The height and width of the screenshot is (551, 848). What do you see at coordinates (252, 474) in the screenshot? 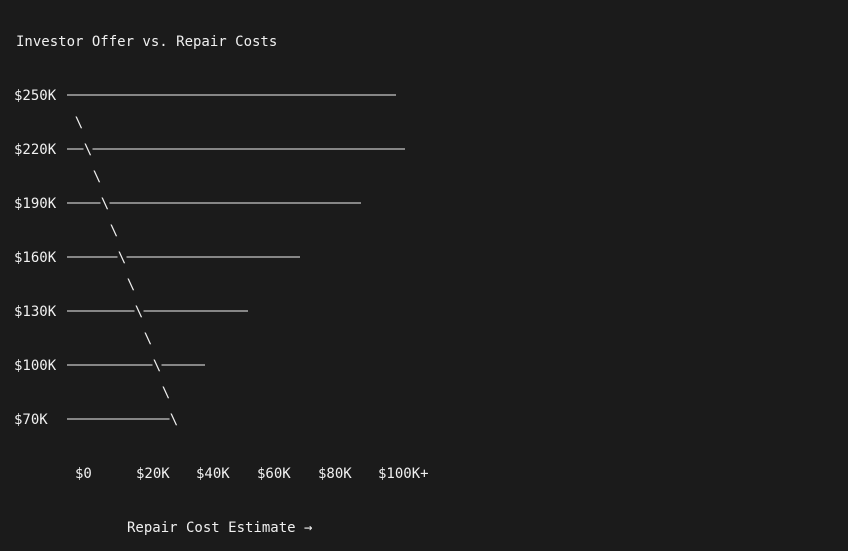
I see `x-axis-ticks: $0 $20K $40K $60K $80K $100K+` at bounding box center [252, 474].